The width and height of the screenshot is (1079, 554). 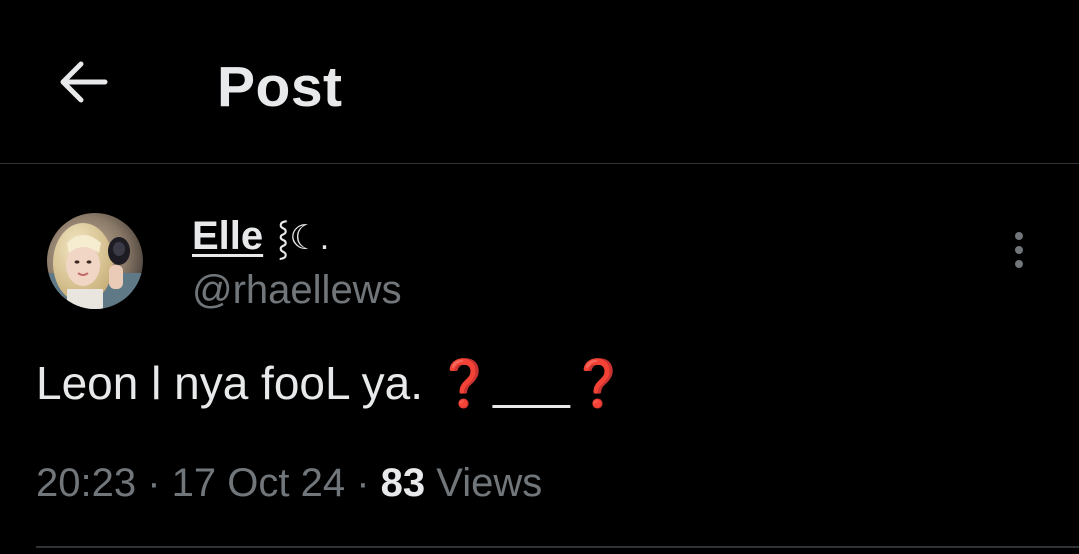 I want to click on post-time: 20:23, so click(x=86, y=483).